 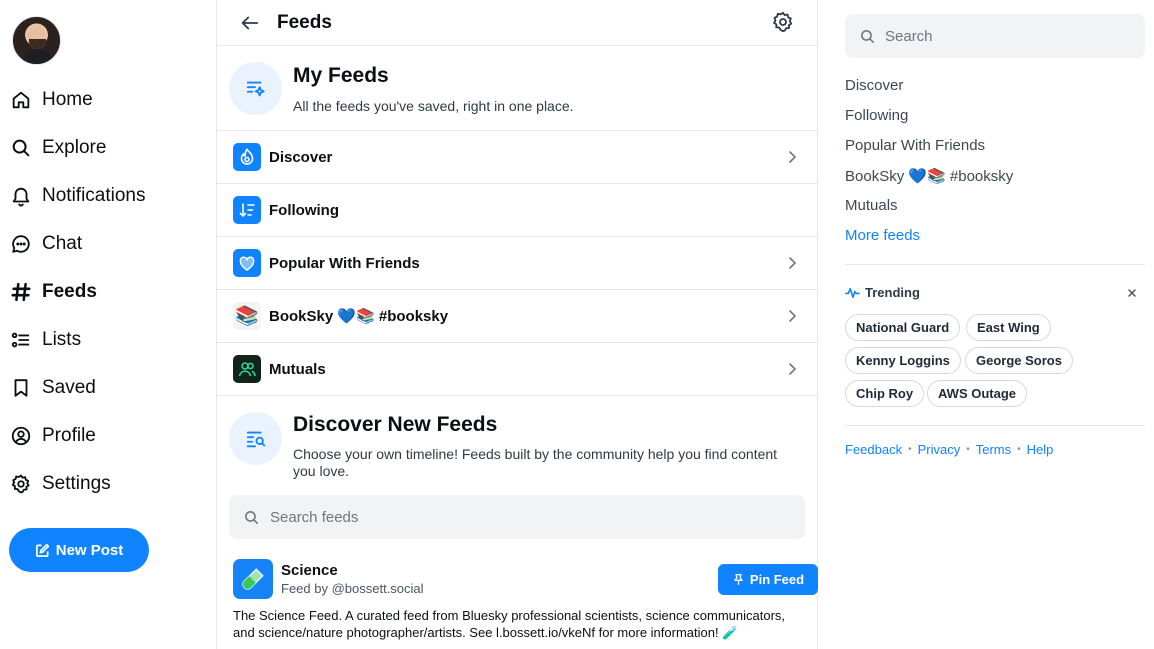 What do you see at coordinates (852, 292) in the screenshot?
I see `trending-pulse-icon` at bounding box center [852, 292].